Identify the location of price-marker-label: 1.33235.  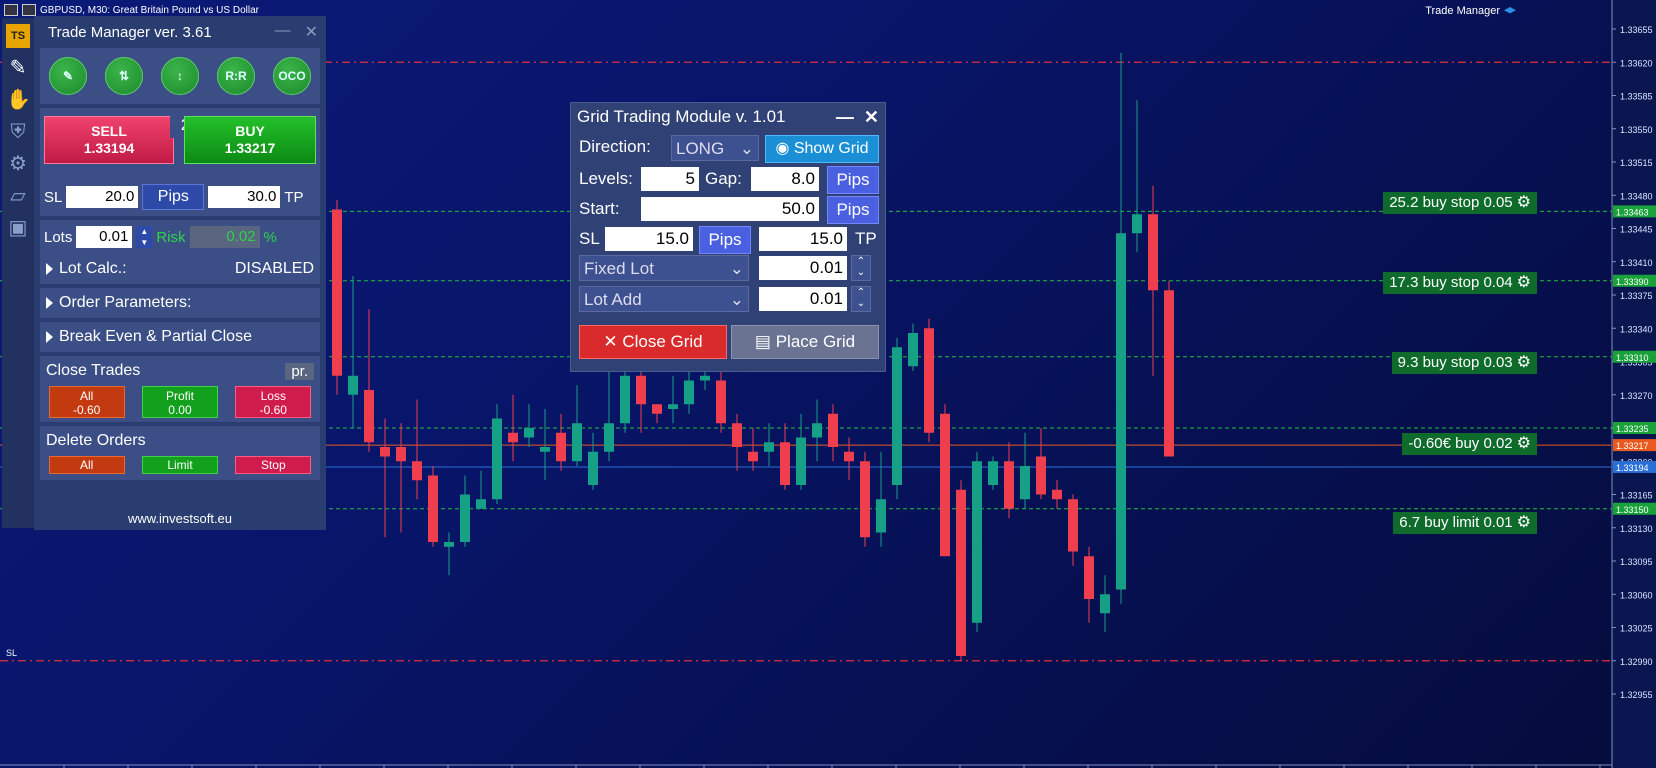
(1632, 429).